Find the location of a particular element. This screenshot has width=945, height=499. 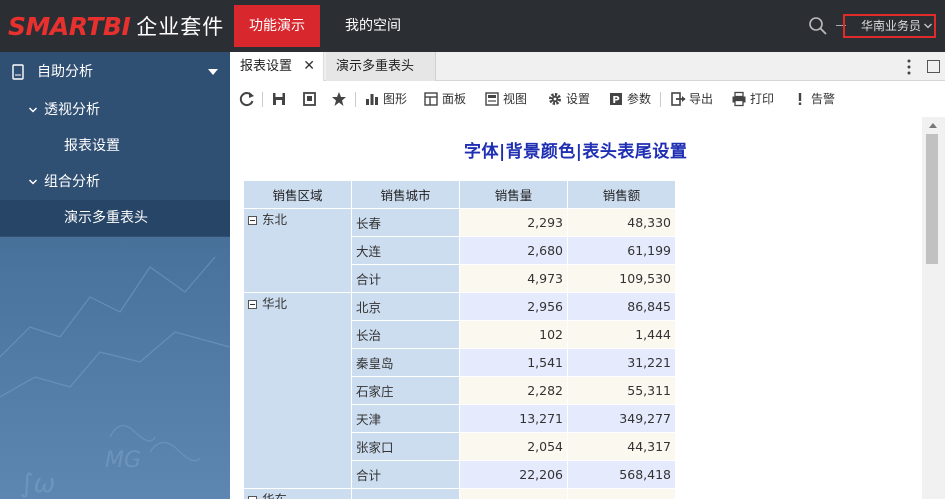

maximize-icon is located at coordinates (933, 66).